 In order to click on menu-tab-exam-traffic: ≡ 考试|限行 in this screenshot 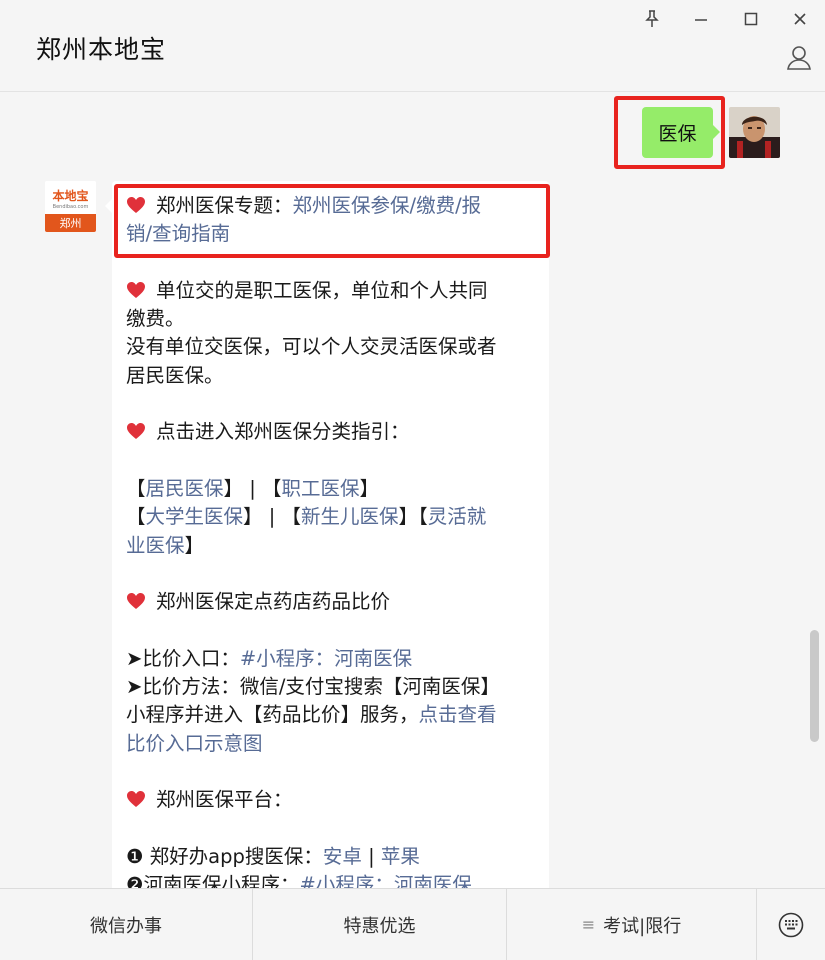, I will do `click(632, 924)`.